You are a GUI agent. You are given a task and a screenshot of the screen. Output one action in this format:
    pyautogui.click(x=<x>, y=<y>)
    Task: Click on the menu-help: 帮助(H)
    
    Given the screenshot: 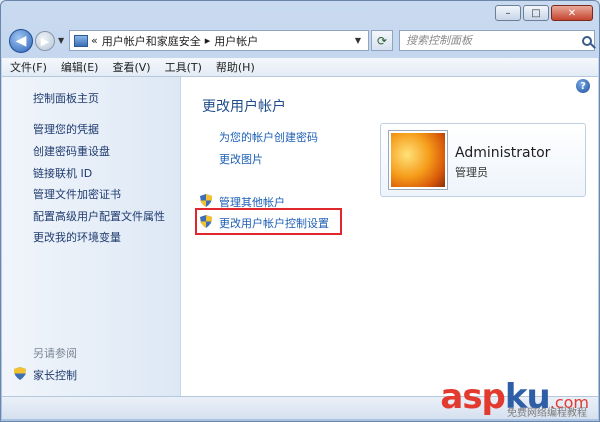 What is the action you would take?
    pyautogui.click(x=235, y=67)
    